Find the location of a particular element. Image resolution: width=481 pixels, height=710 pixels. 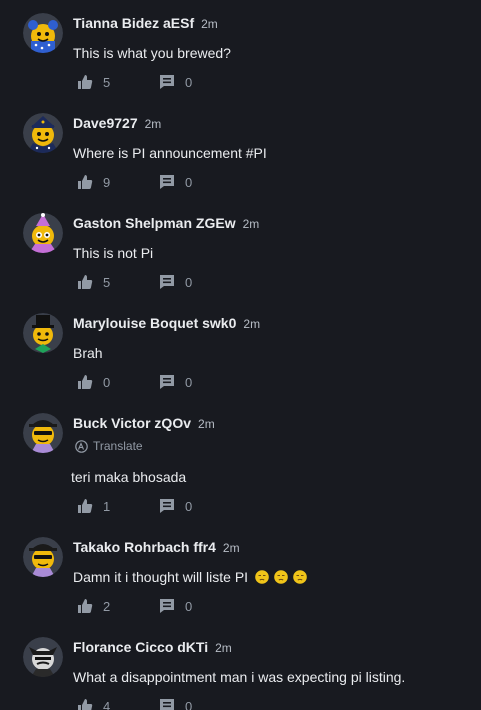

comment-text-body: Damn it i thought will liste PI is located at coordinates (161, 577).